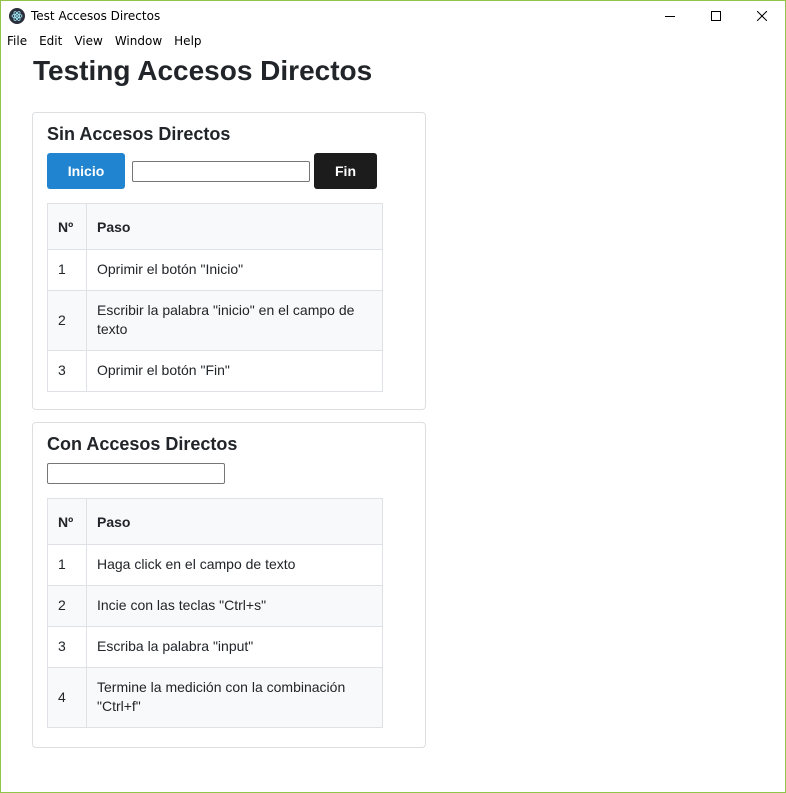  I want to click on step-text: Incie con las teclas "Ctrl+s", so click(234, 606).